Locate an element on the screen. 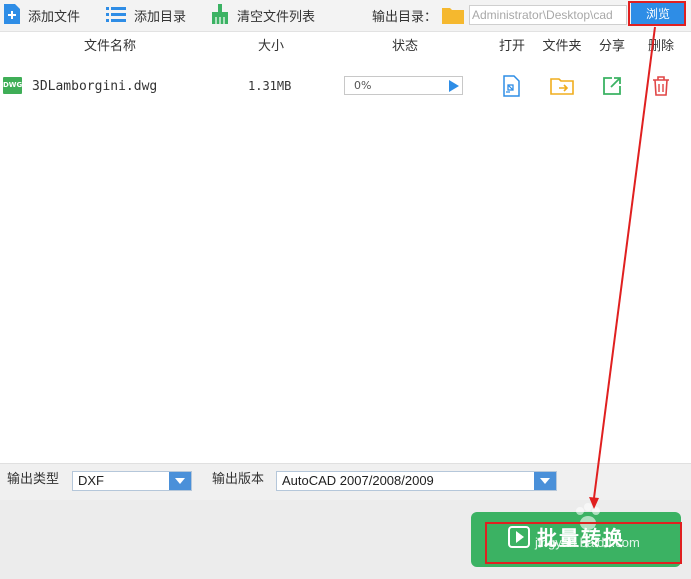 The height and width of the screenshot is (579, 691). output-version-label: 输出版本 is located at coordinates (238, 479).